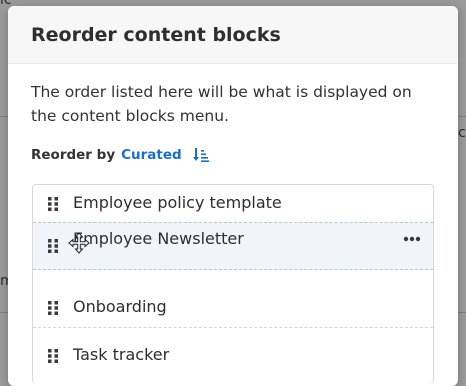  Describe the element at coordinates (233, 356) in the screenshot. I see `list-item: Task tracker` at that location.